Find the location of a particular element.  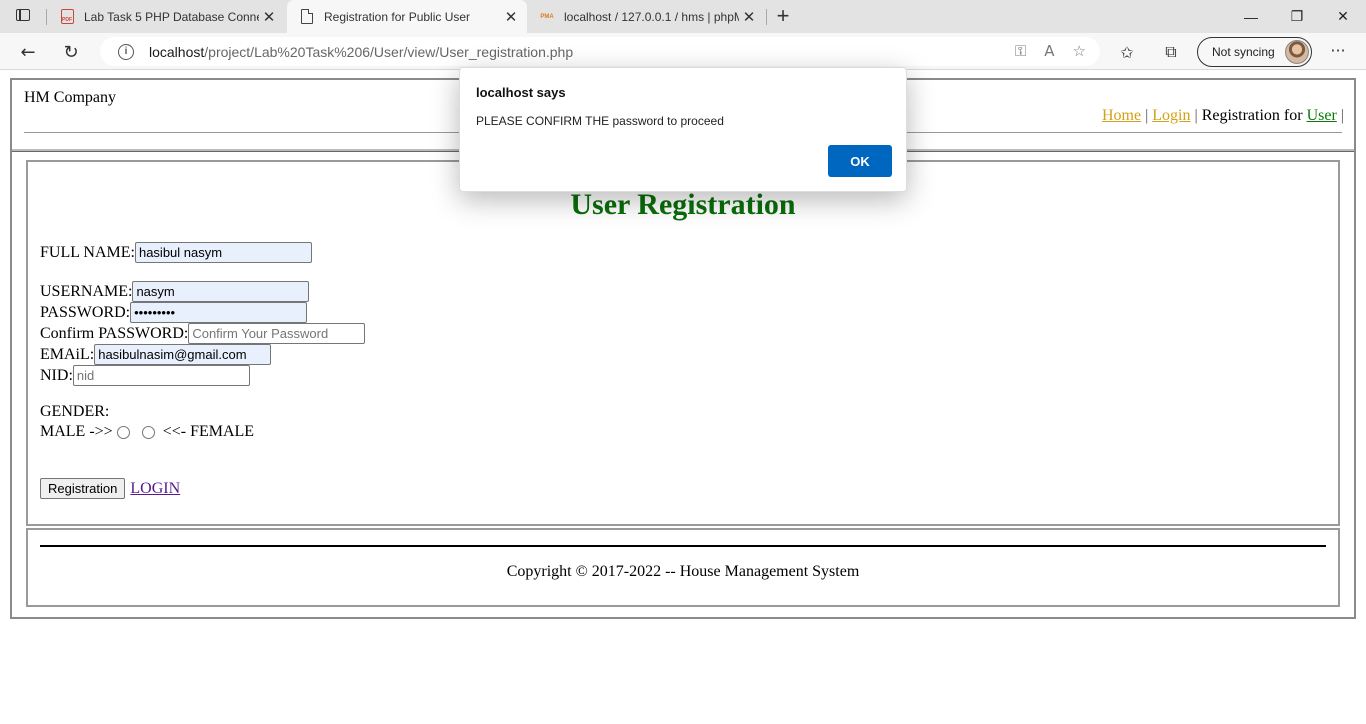

top-navigation: Home | Login | Registration for User | is located at coordinates (1223, 116).